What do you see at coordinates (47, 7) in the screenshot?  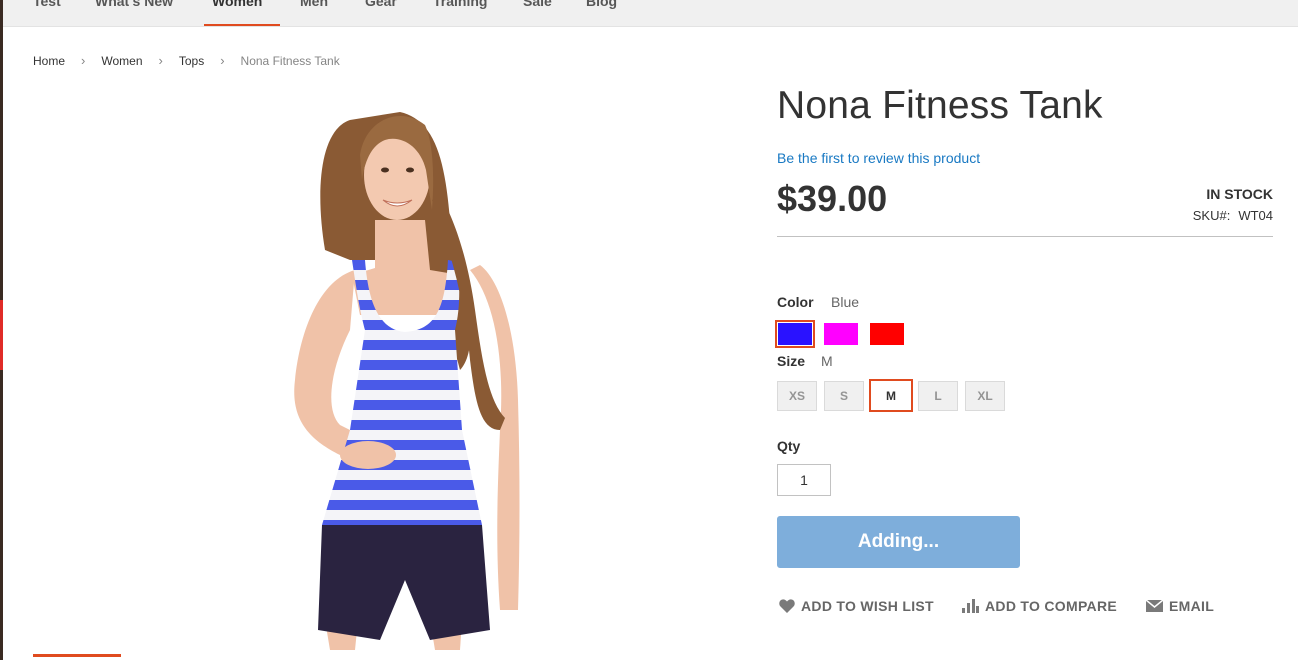 I see `nav-item-test: Test` at bounding box center [47, 7].